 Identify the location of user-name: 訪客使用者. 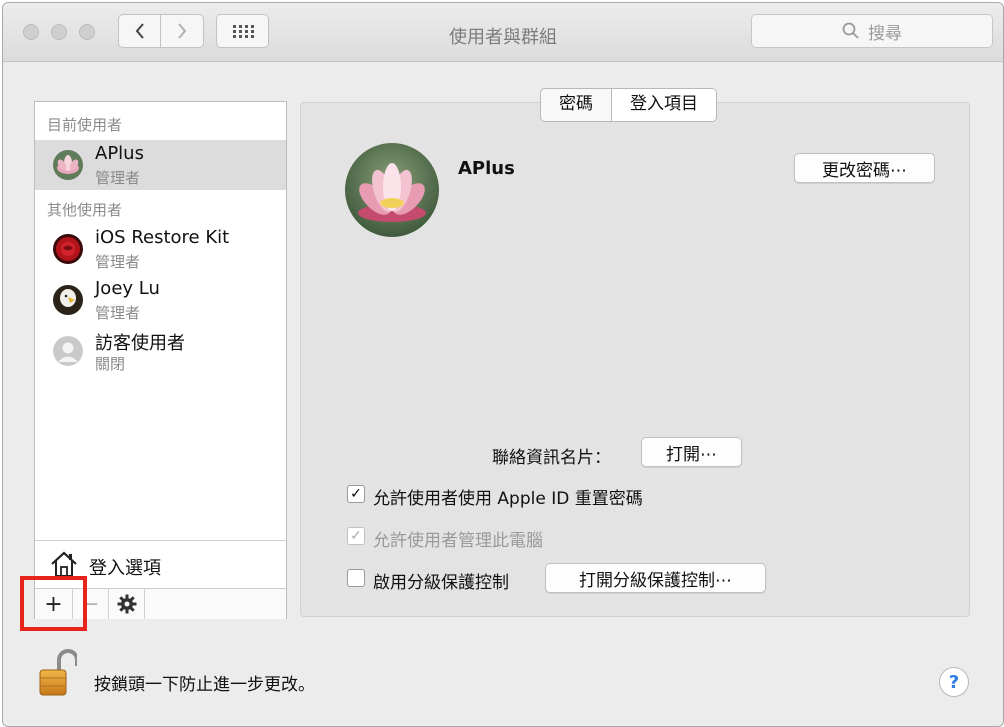
(140, 343).